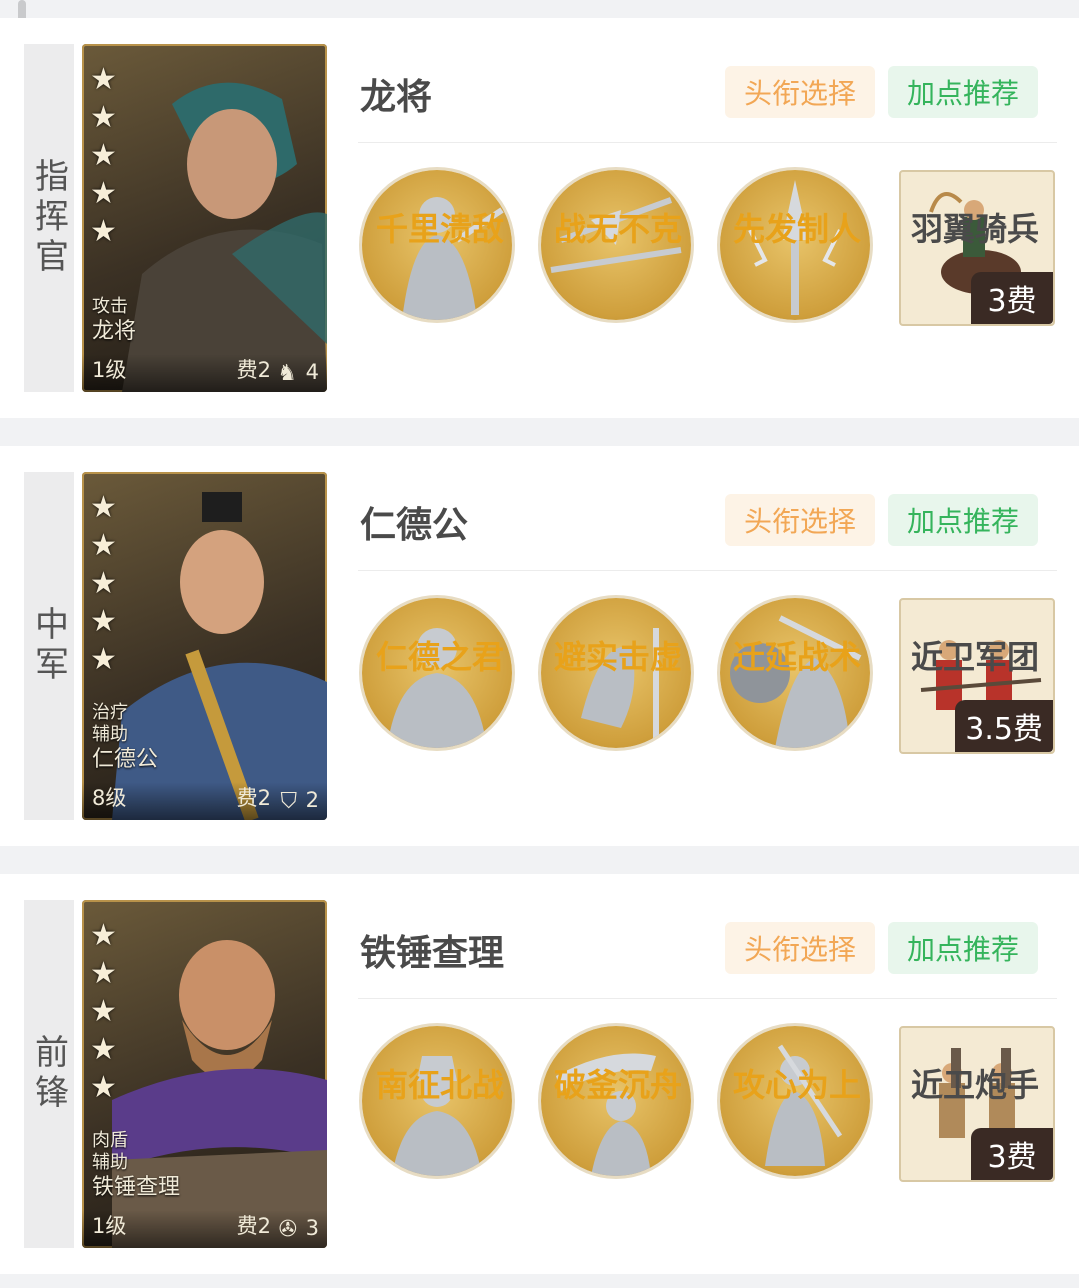 This screenshot has height=1288, width=1079. I want to click on unit-type-count: 4, so click(312, 372).